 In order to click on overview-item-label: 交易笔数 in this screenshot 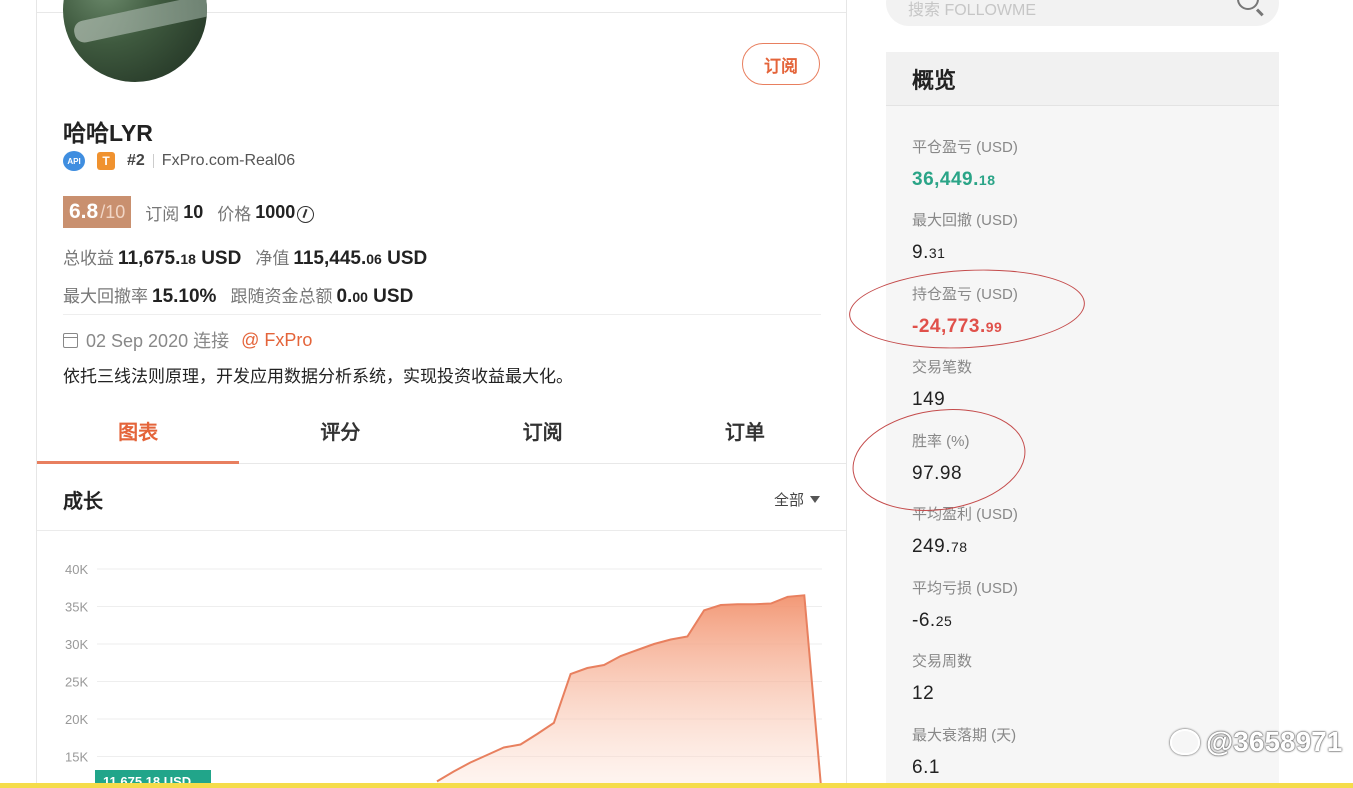, I will do `click(942, 367)`.